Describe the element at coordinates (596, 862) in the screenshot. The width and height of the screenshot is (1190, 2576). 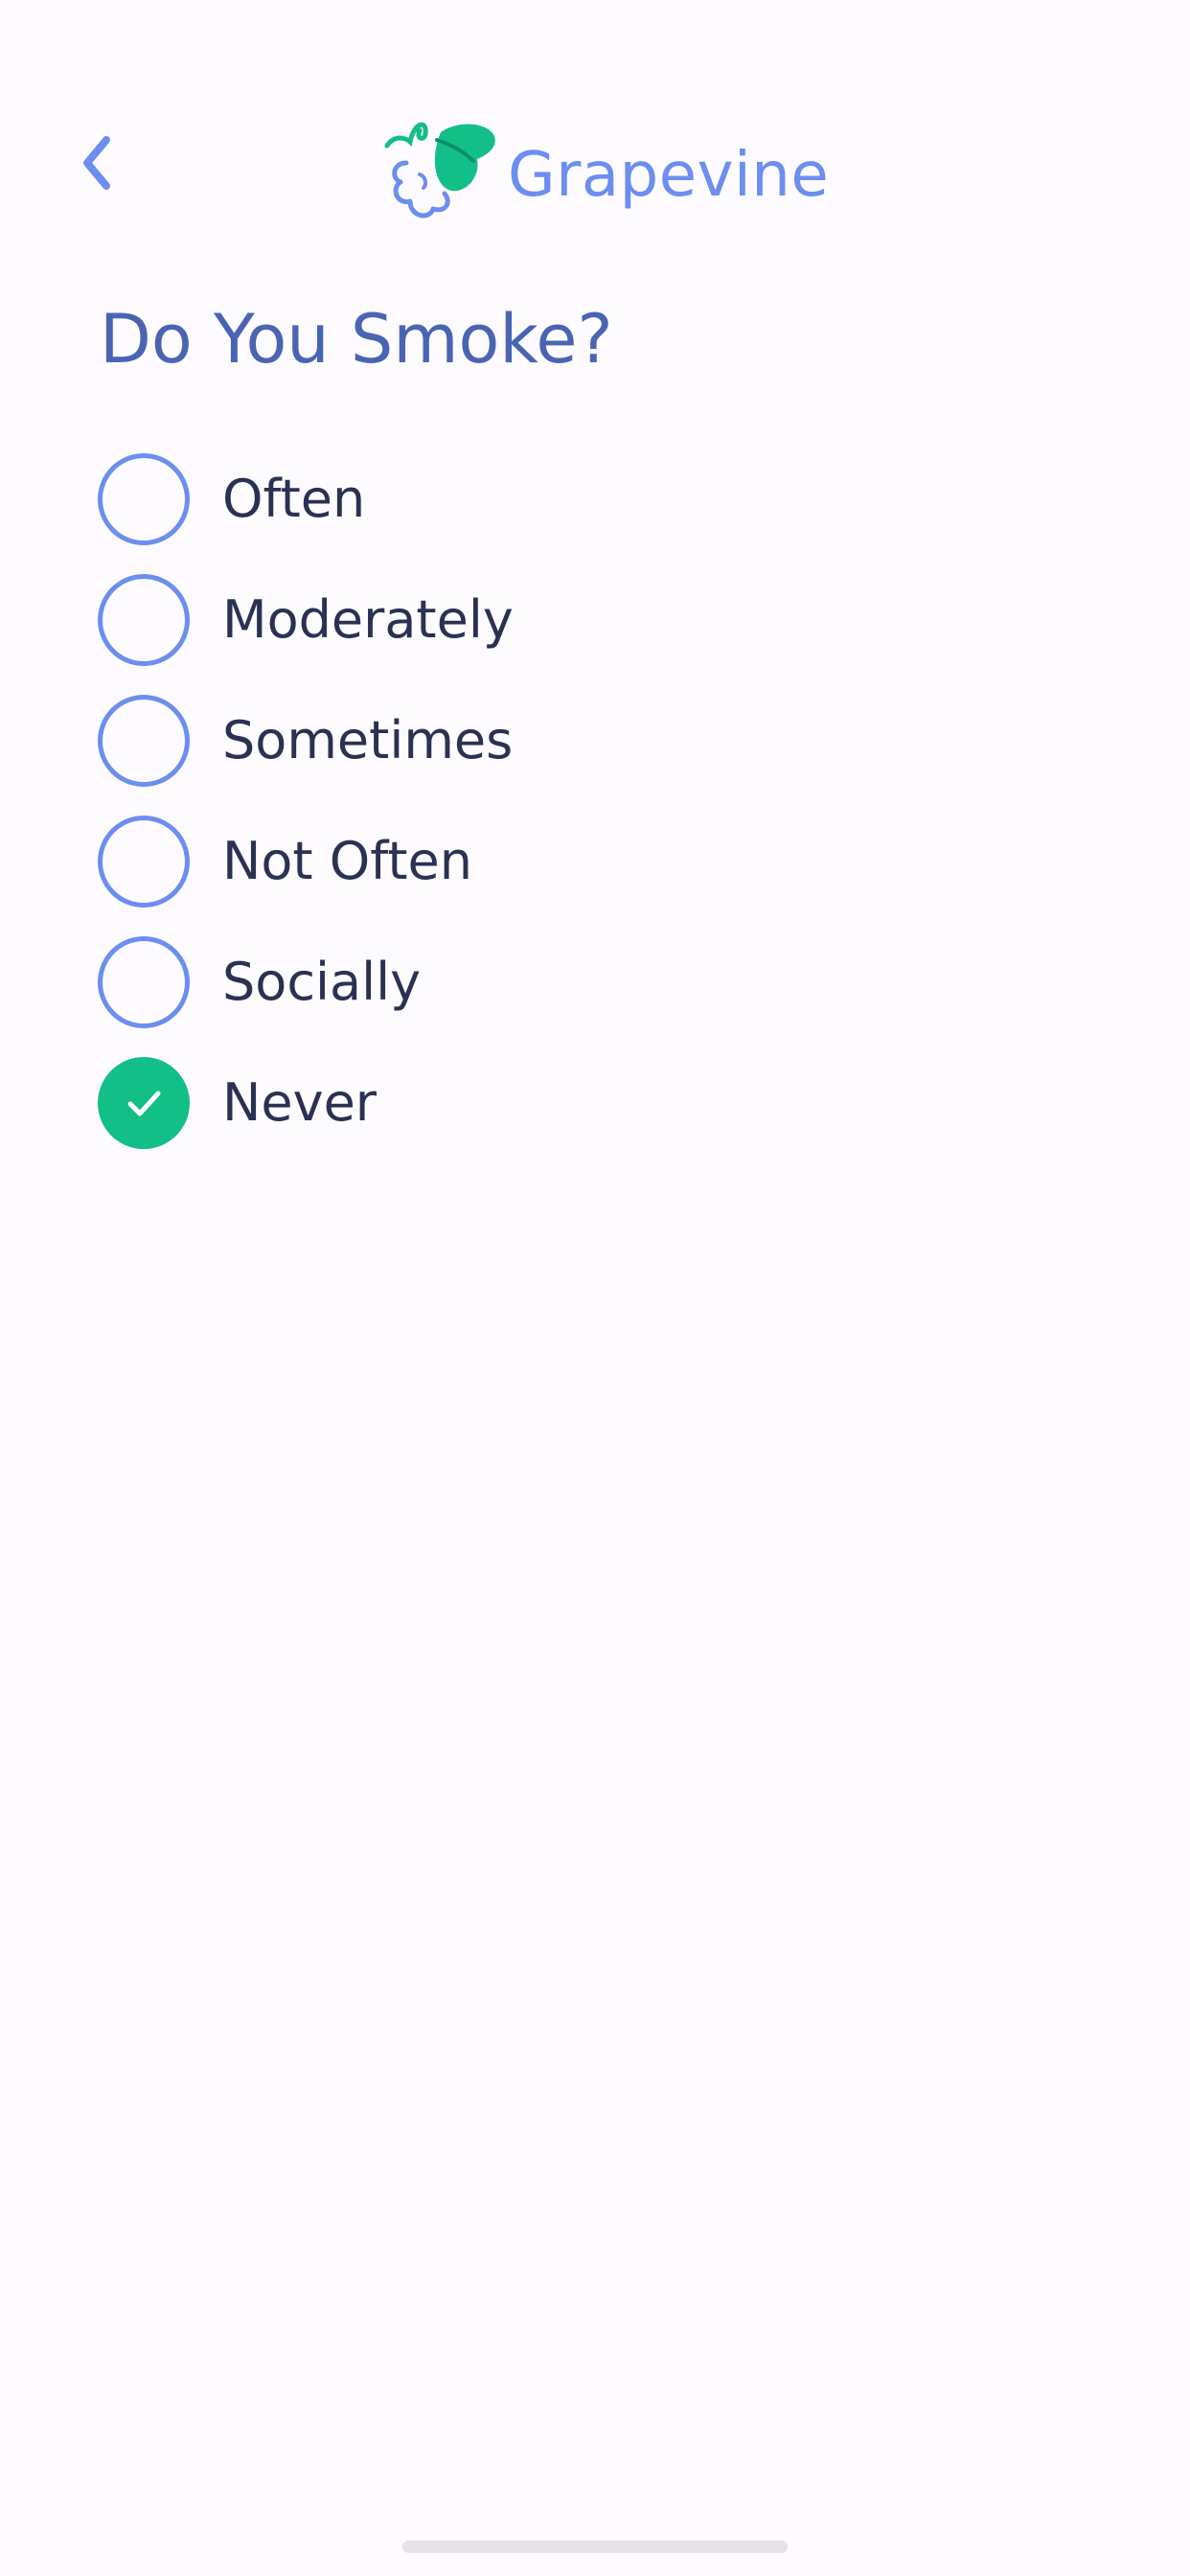
I see `option-not-often: Not Often` at that location.